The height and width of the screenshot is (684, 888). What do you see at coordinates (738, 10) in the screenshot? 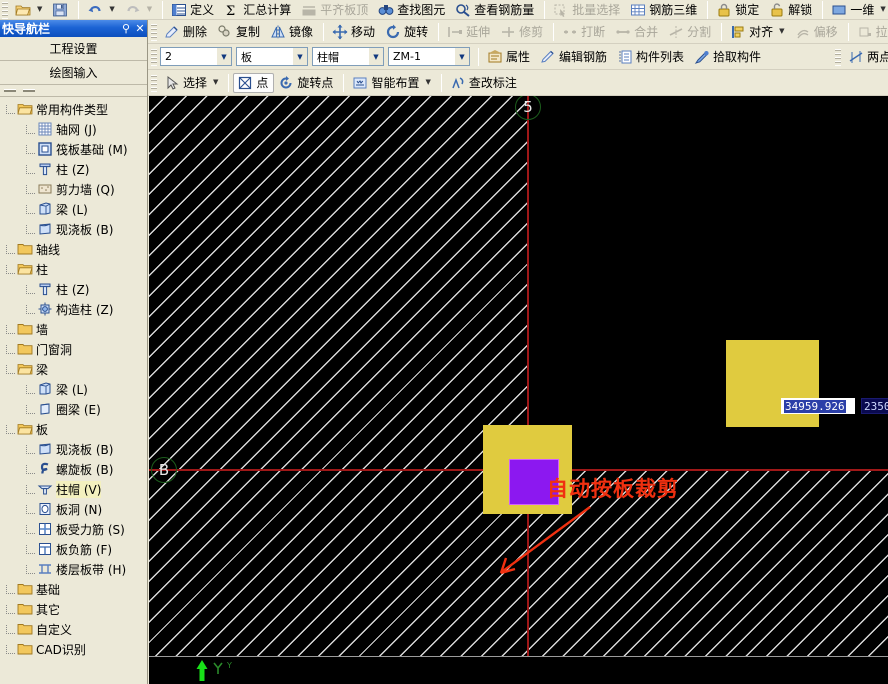
I see `lock-button: 锁定` at bounding box center [738, 10].